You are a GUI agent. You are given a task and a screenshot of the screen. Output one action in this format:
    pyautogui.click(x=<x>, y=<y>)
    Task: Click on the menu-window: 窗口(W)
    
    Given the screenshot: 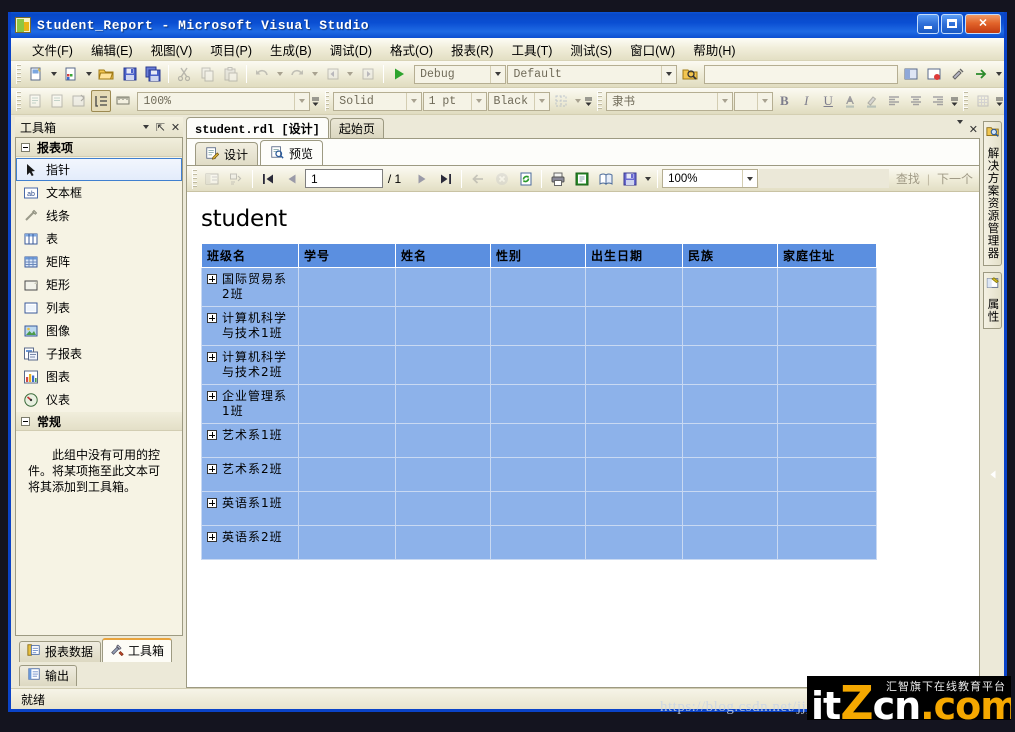 What is the action you would take?
    pyautogui.click(x=652, y=49)
    